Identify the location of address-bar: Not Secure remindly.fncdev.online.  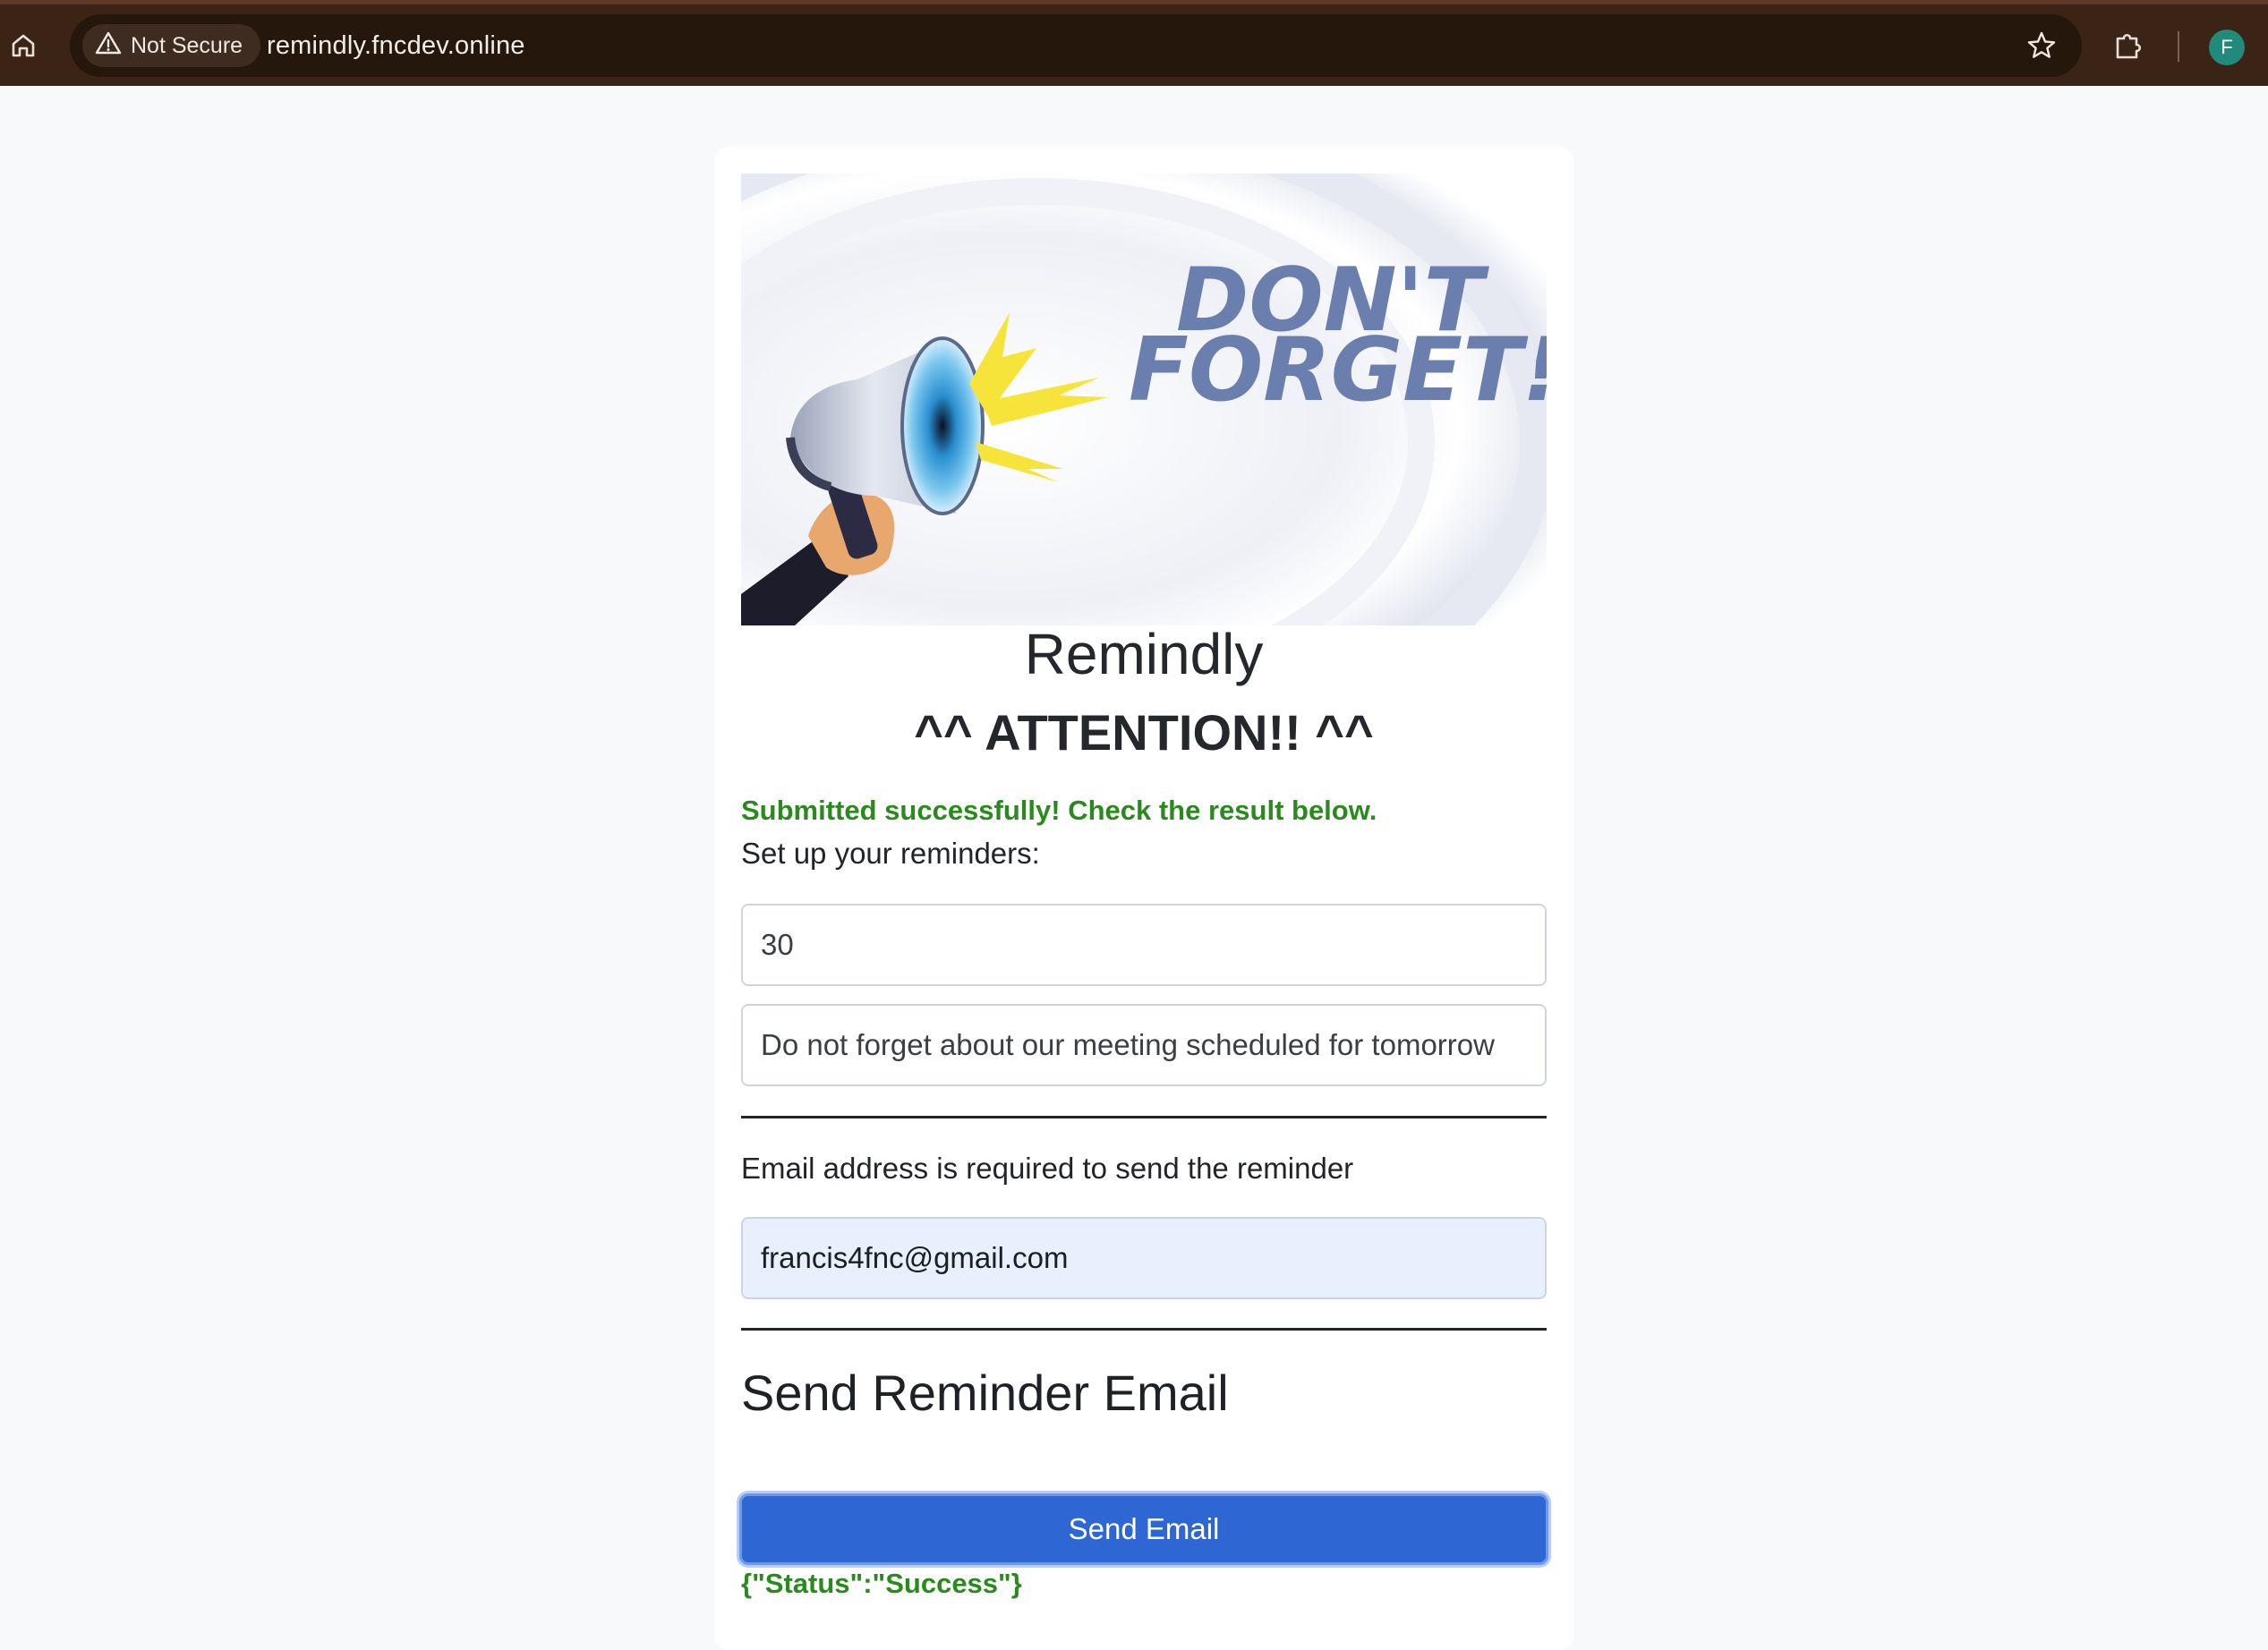
(1076, 45).